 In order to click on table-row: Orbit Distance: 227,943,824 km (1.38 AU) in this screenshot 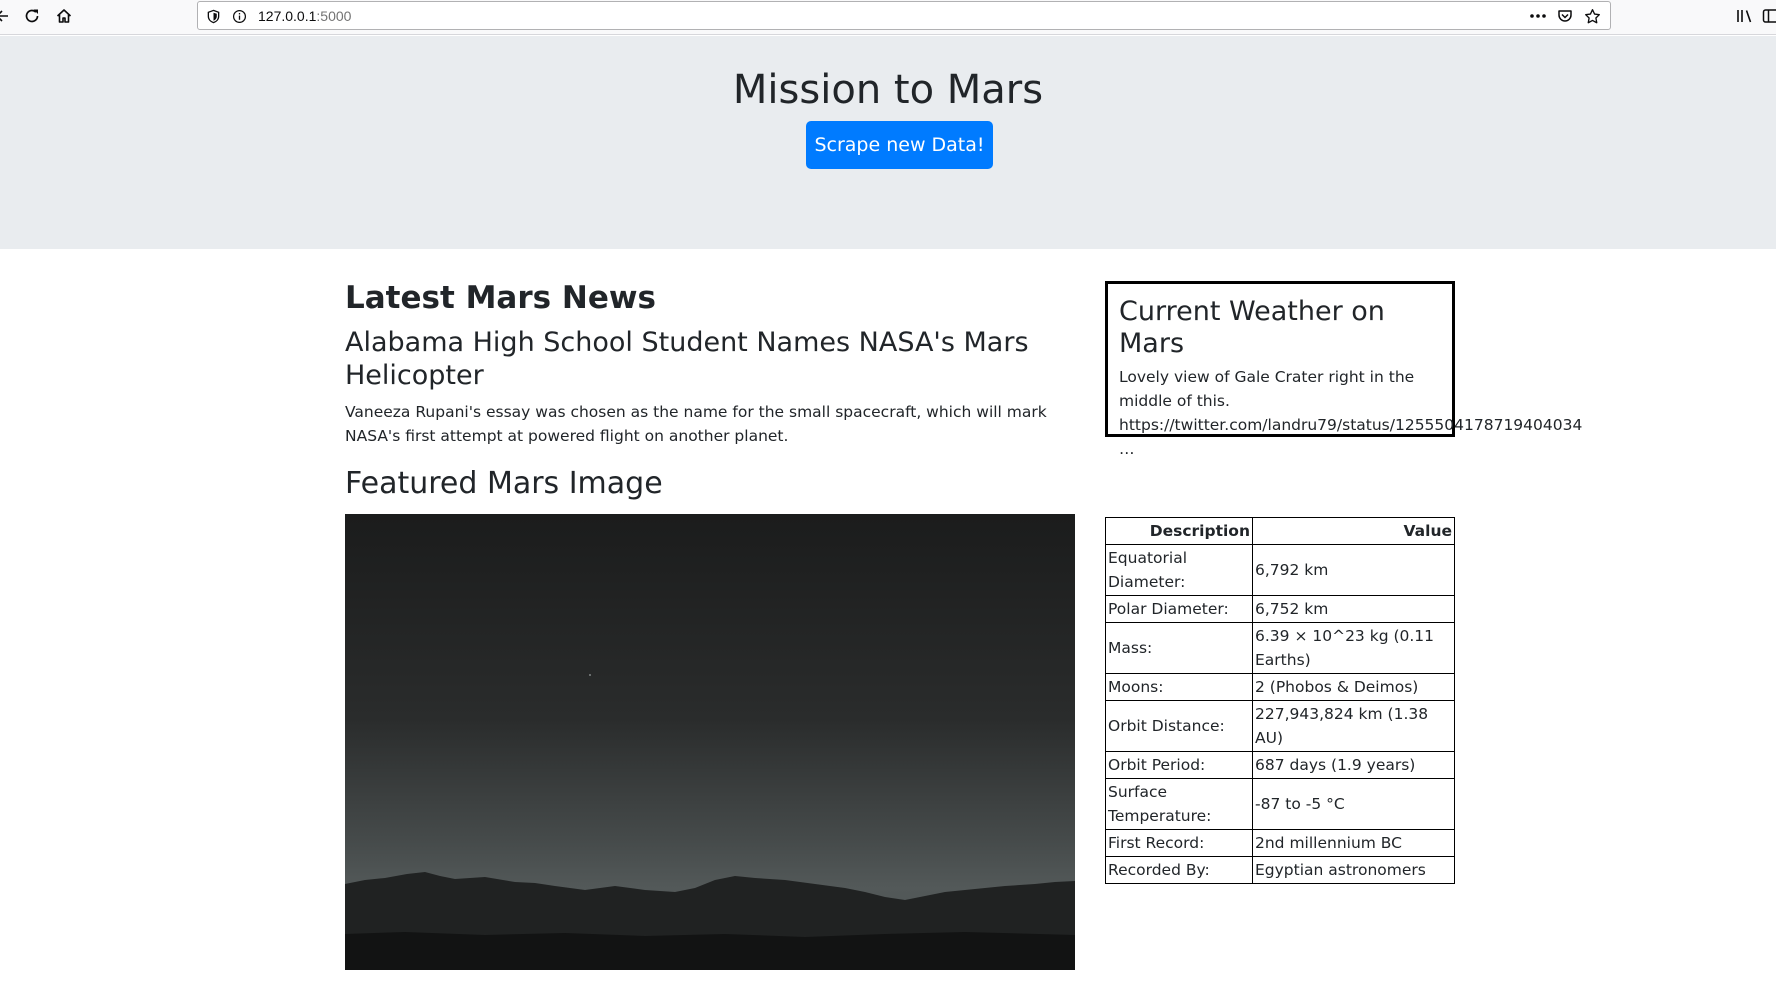, I will do `click(1280, 726)`.